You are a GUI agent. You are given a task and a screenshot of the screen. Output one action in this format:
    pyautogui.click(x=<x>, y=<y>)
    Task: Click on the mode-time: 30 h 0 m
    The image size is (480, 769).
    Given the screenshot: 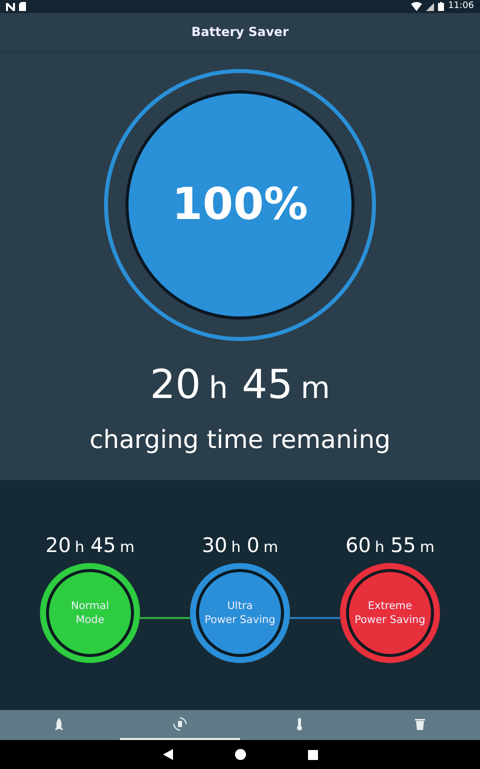 What is the action you would take?
    pyautogui.click(x=240, y=545)
    